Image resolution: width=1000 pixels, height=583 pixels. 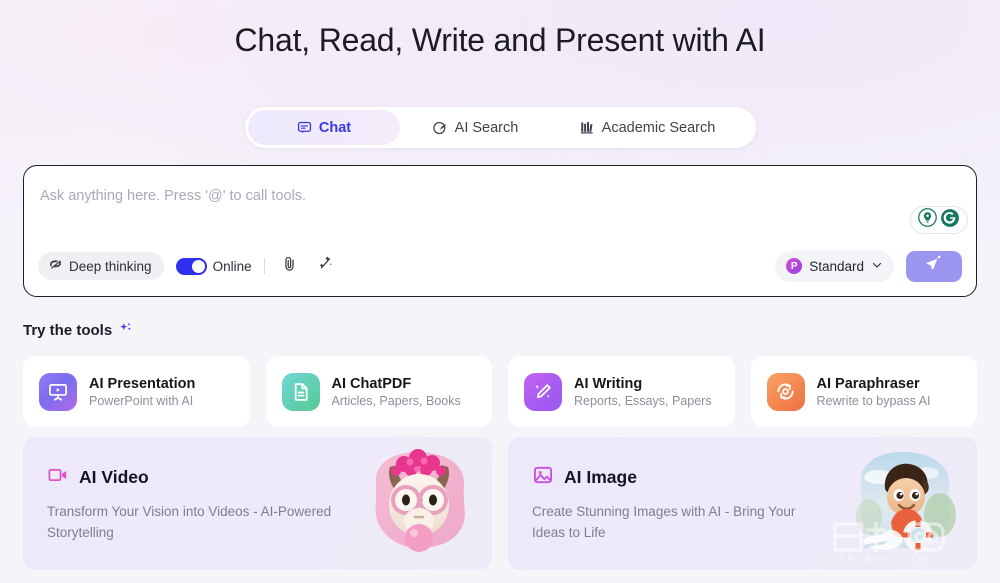 I want to click on tool-card-subtitle: PowerPoint with AI, so click(x=141, y=400).